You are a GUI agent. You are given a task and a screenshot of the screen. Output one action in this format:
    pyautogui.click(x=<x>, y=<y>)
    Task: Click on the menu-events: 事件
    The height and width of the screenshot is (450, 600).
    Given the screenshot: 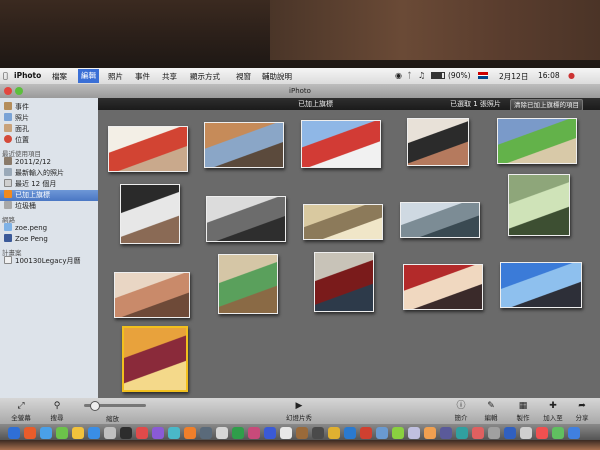 What is the action you would take?
    pyautogui.click(x=142, y=76)
    